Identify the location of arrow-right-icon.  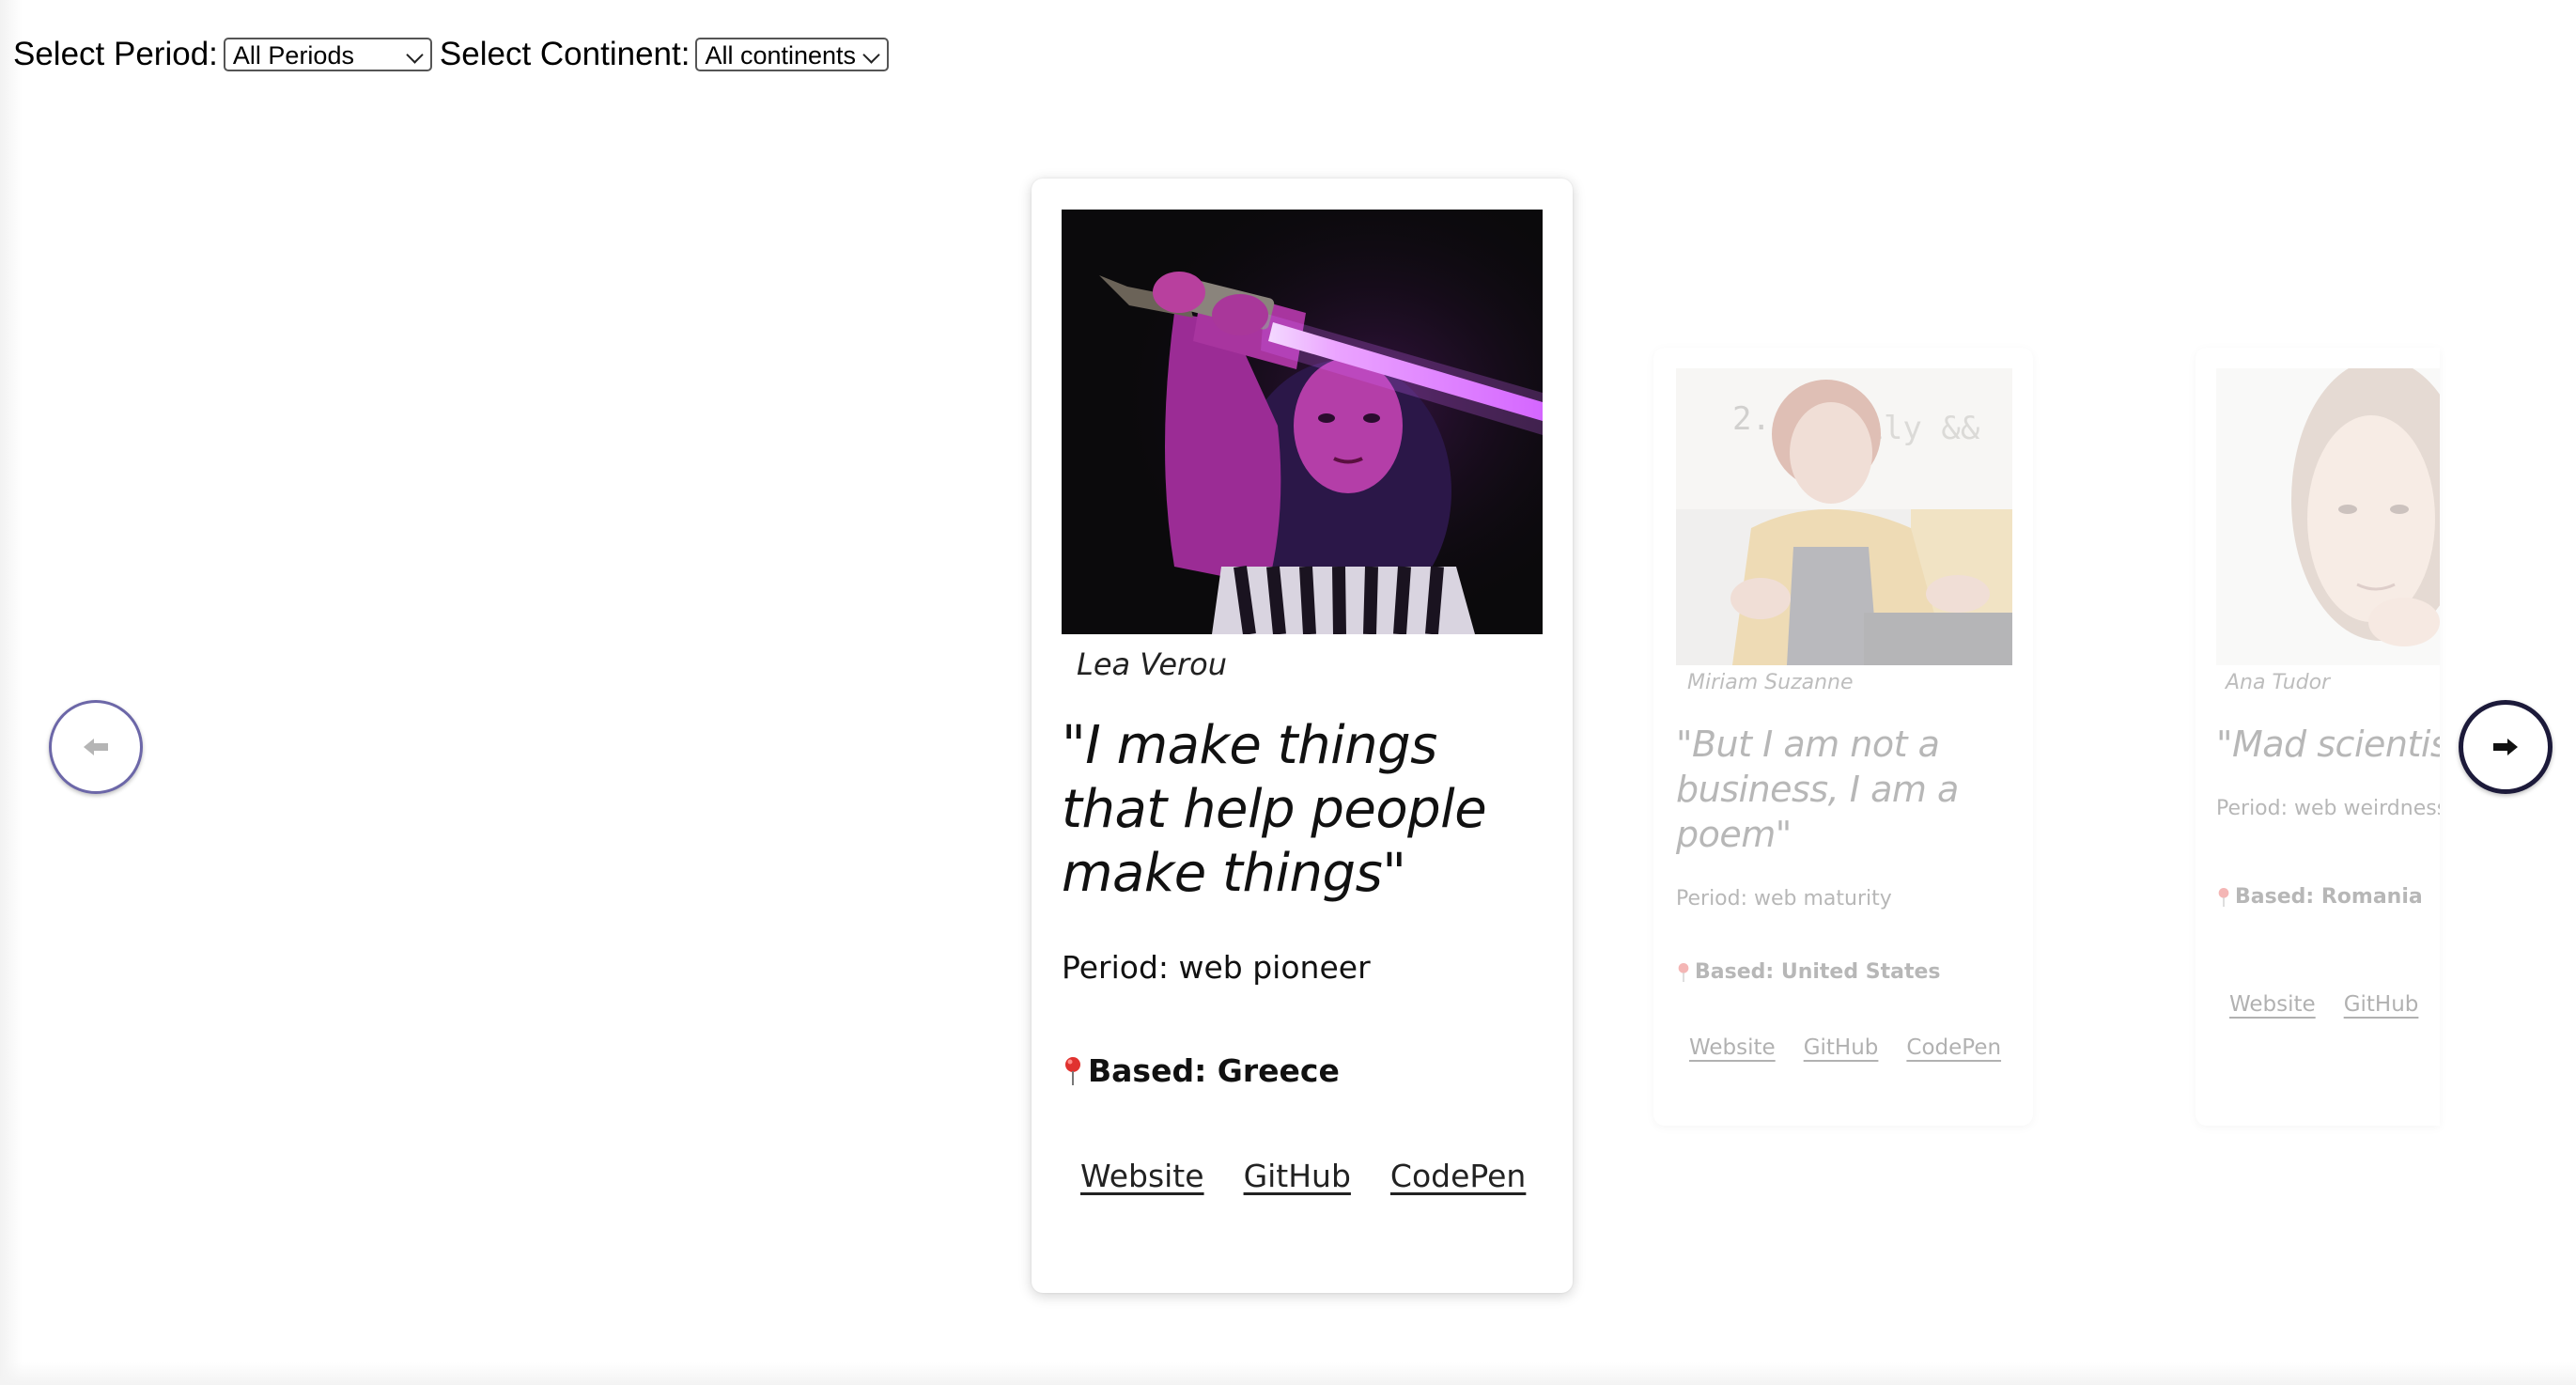
(2505, 747).